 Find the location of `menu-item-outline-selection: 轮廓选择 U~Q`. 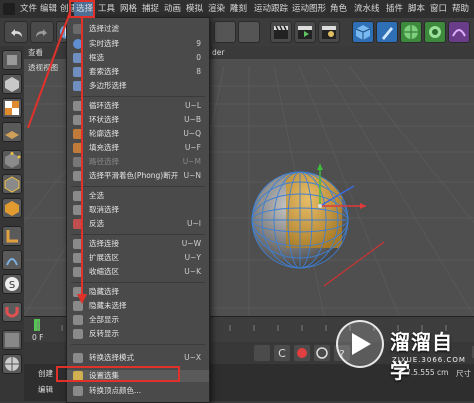

menu-item-outline-selection: 轮廓选择 U~Q is located at coordinates (138, 134).